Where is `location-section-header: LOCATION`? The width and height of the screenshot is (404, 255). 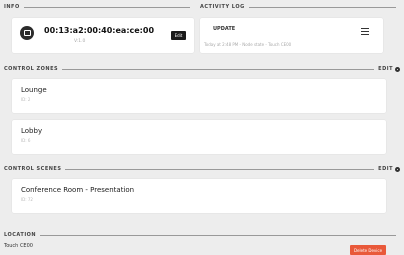
location-section-header: LOCATION is located at coordinates (202, 235).